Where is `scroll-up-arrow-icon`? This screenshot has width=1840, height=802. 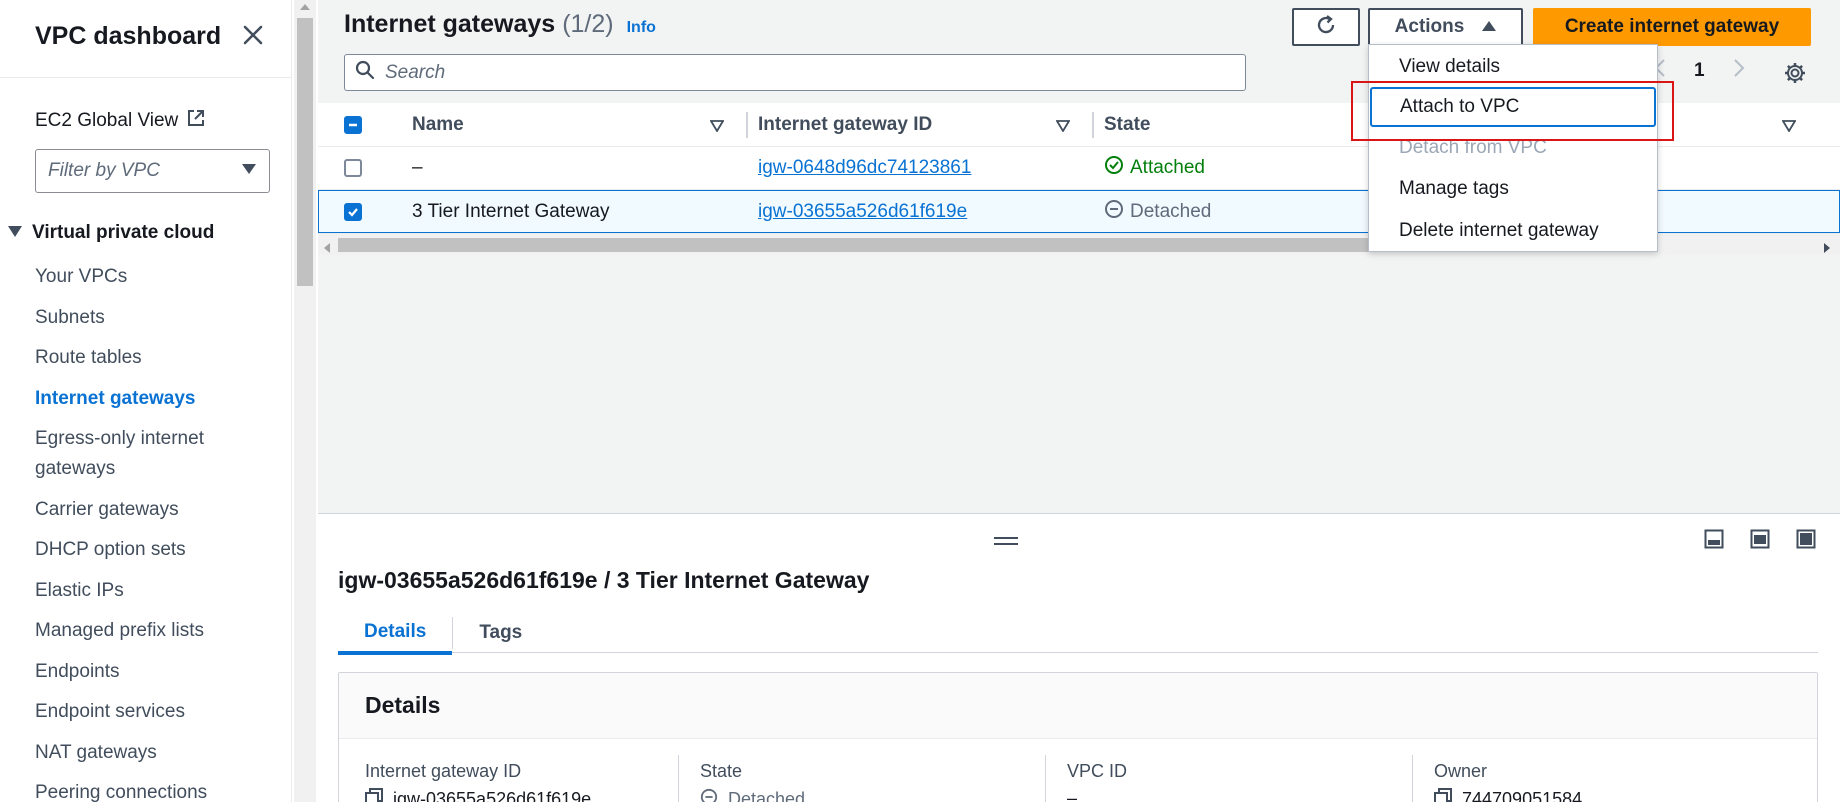 scroll-up-arrow-icon is located at coordinates (305, 7).